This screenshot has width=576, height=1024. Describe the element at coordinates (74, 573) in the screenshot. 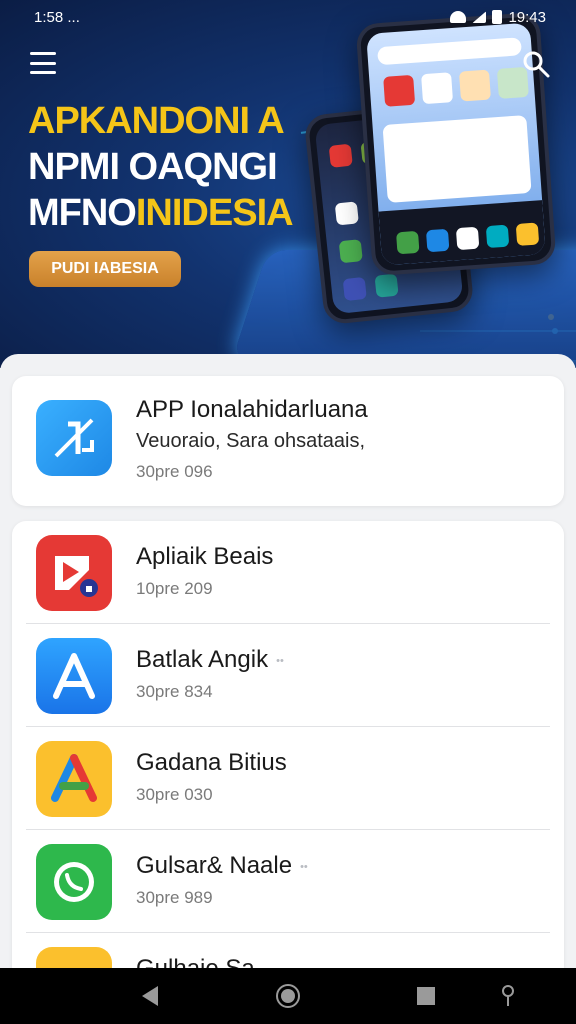

I see `video-app-icon` at that location.